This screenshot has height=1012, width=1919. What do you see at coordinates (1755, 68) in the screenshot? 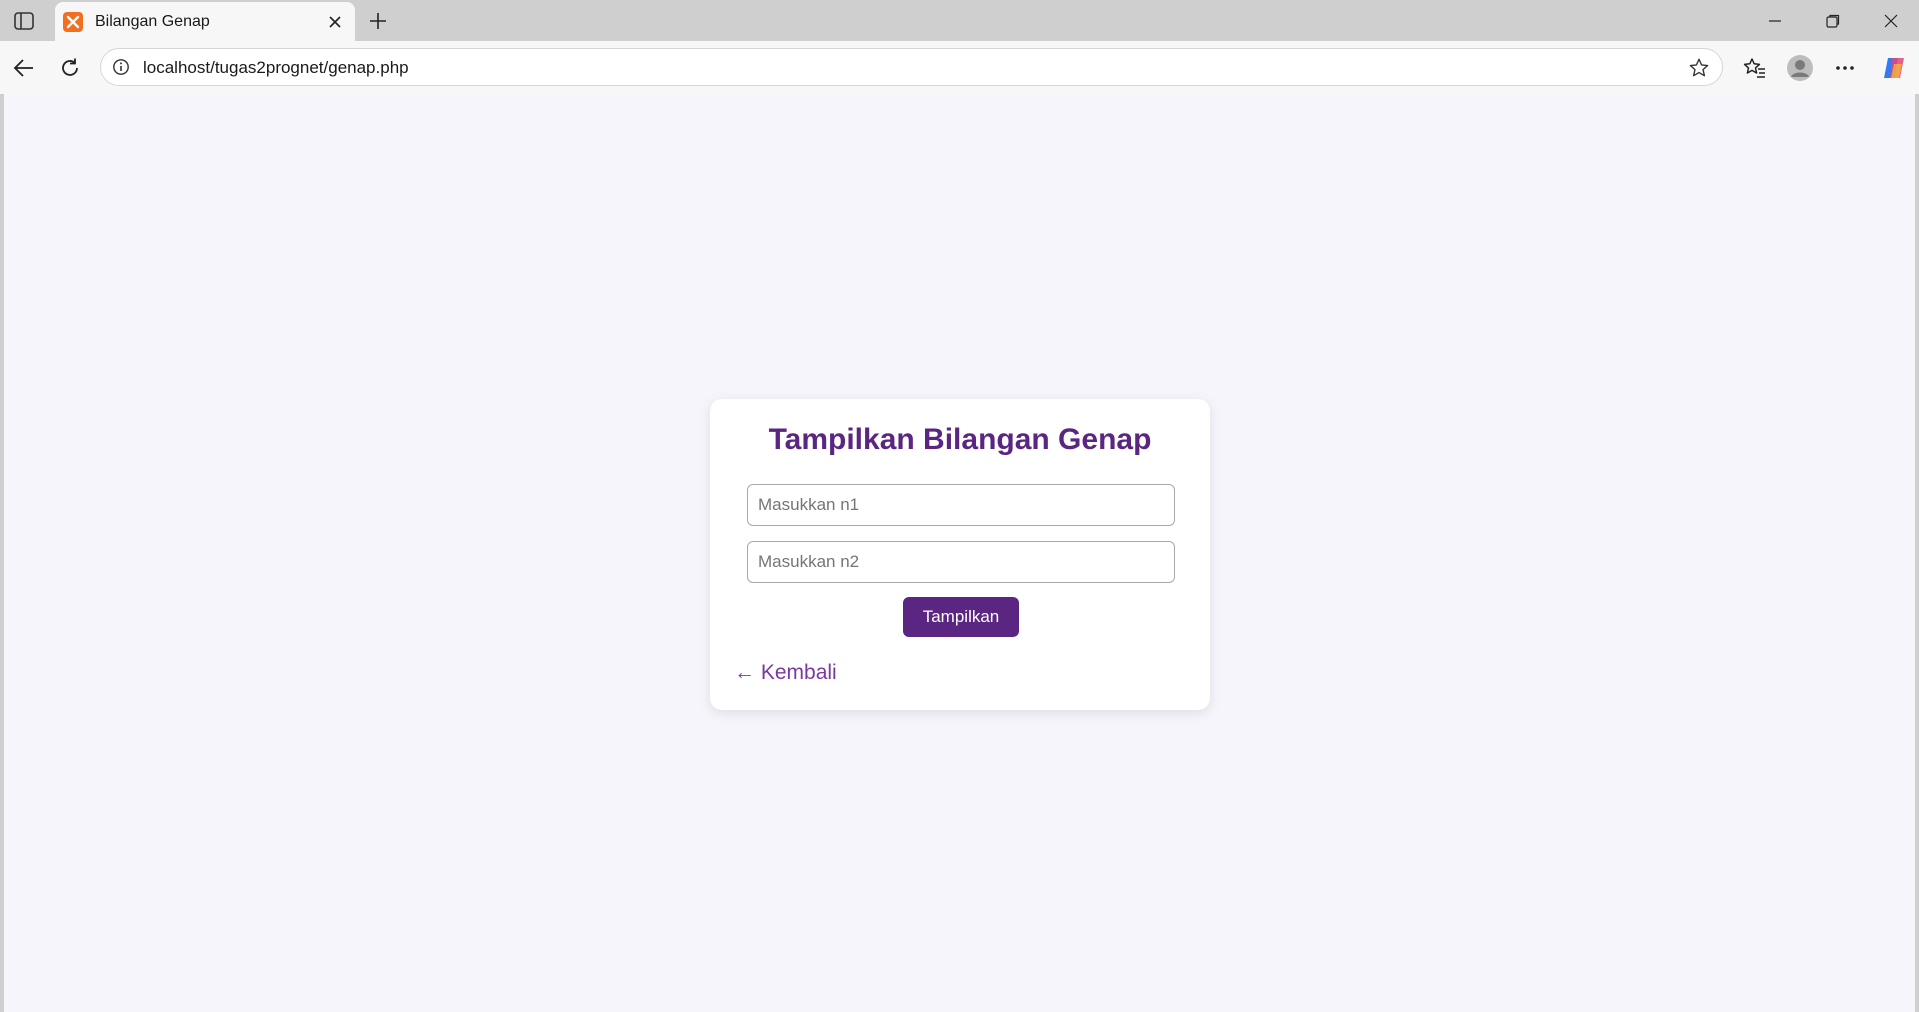
I see `favorites-icon` at bounding box center [1755, 68].